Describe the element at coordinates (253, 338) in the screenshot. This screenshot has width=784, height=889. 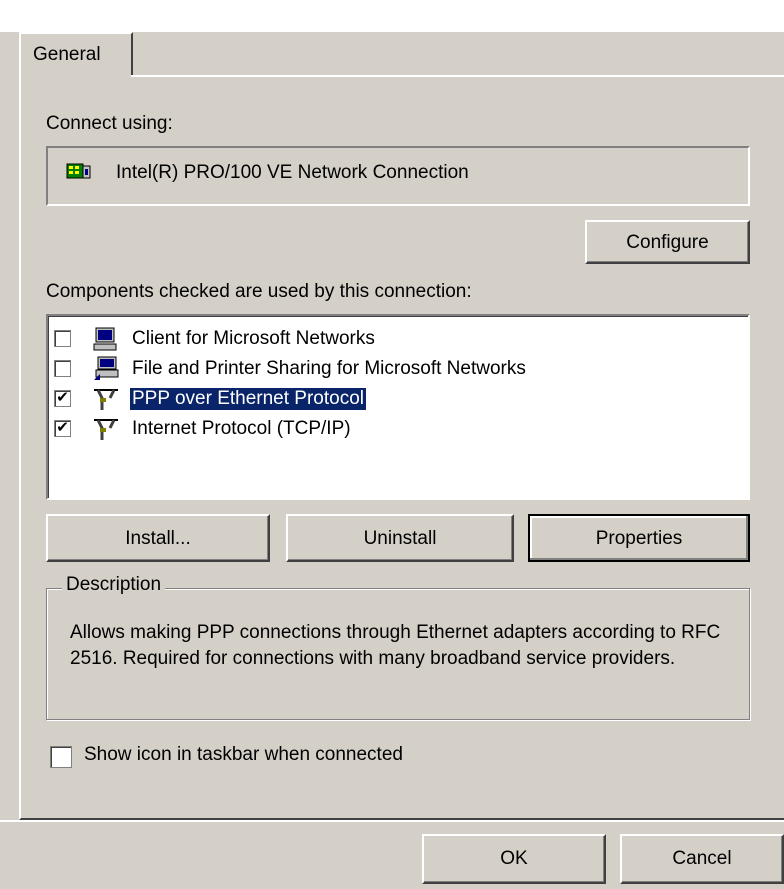
I see `component-label: Client for Microsoft Networks` at that location.